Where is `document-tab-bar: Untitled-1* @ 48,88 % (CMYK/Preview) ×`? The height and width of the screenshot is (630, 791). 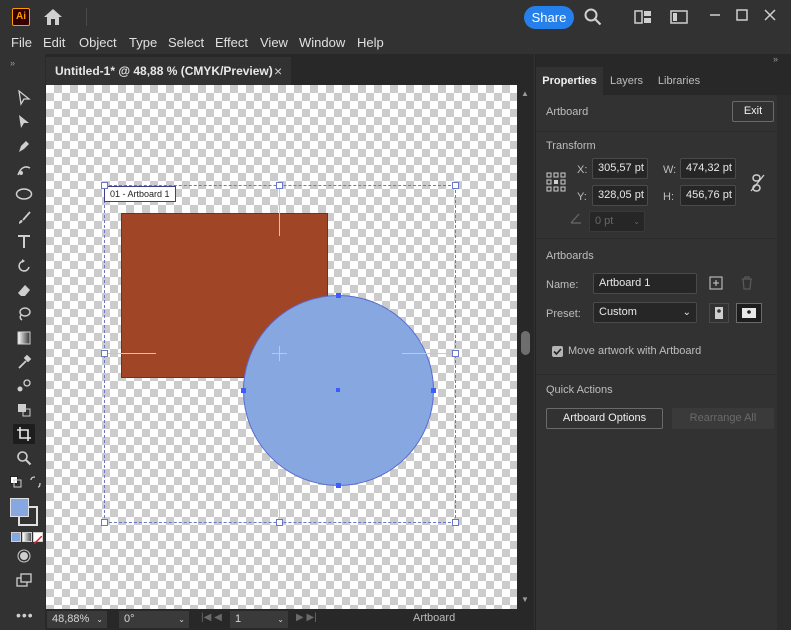
document-tab-bar: Untitled-1* @ 48,88 % (CMYK/Preview) × is located at coordinates (290, 69).